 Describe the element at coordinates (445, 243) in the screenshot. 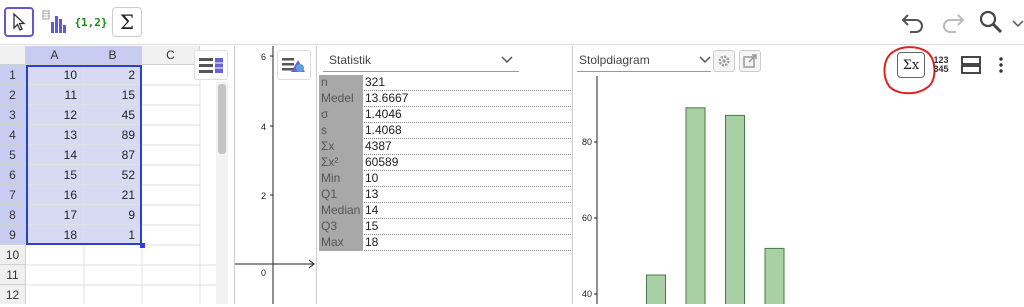

I see `stat-row: Max 18` at that location.